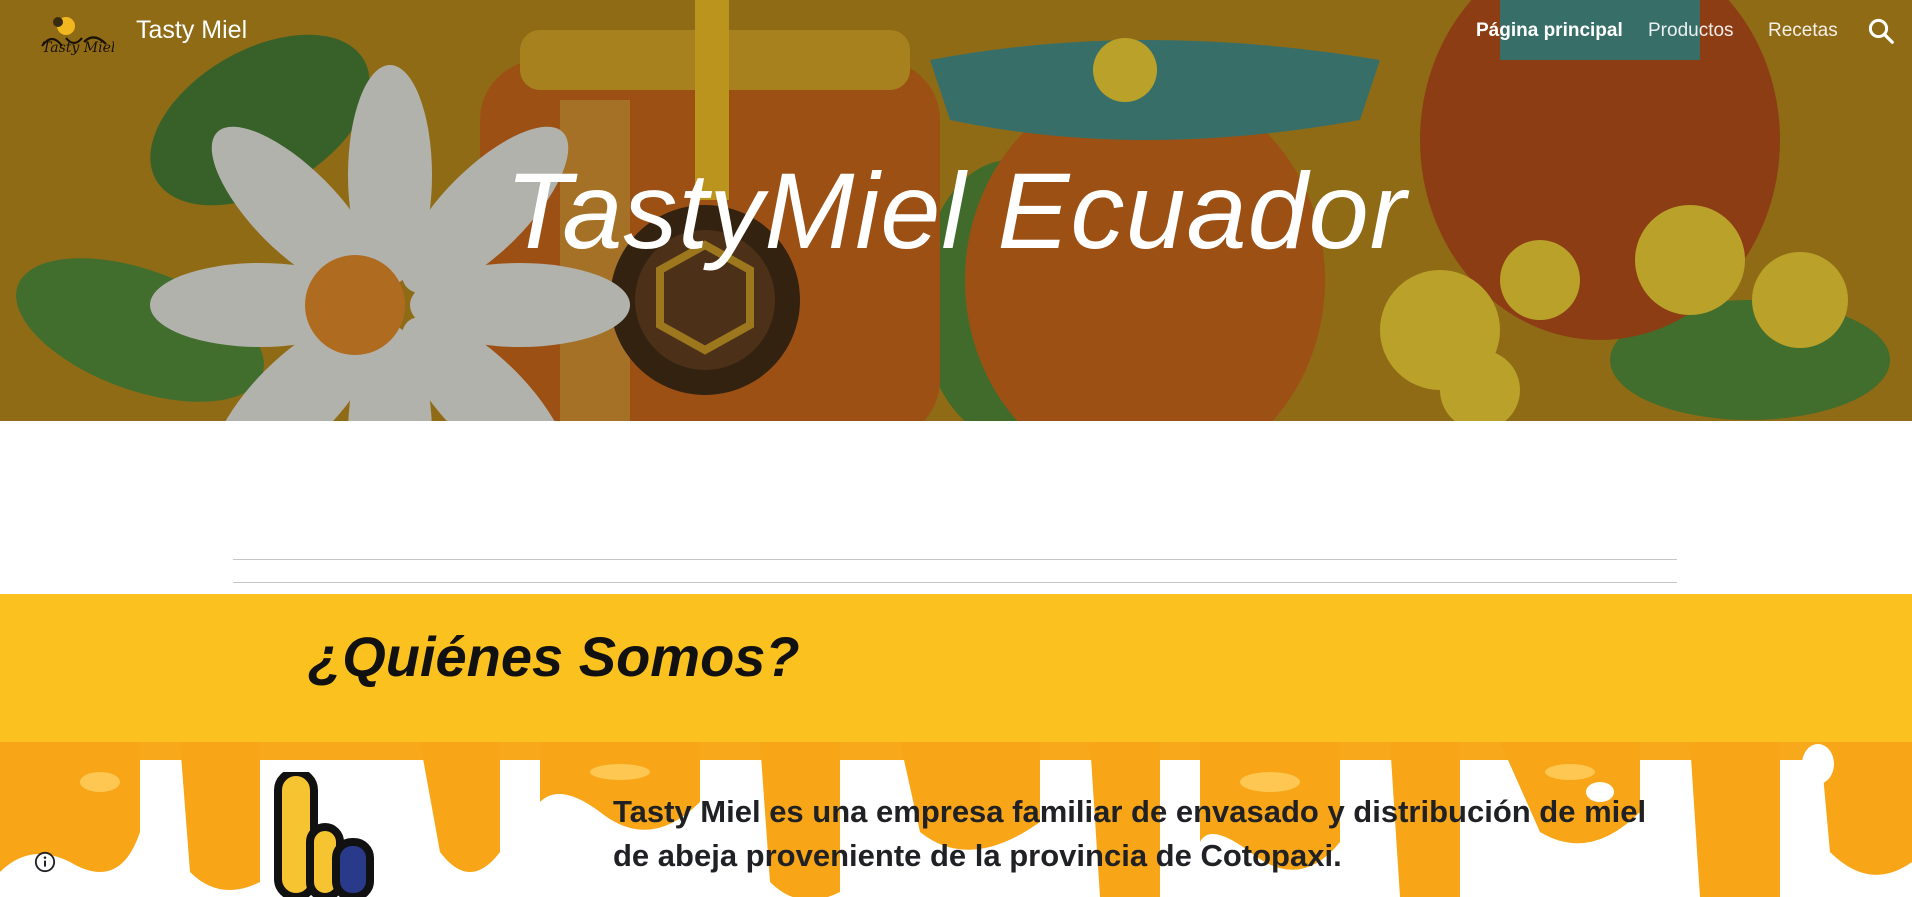 The image size is (1912, 897). I want to click on info-icon, so click(45, 862).